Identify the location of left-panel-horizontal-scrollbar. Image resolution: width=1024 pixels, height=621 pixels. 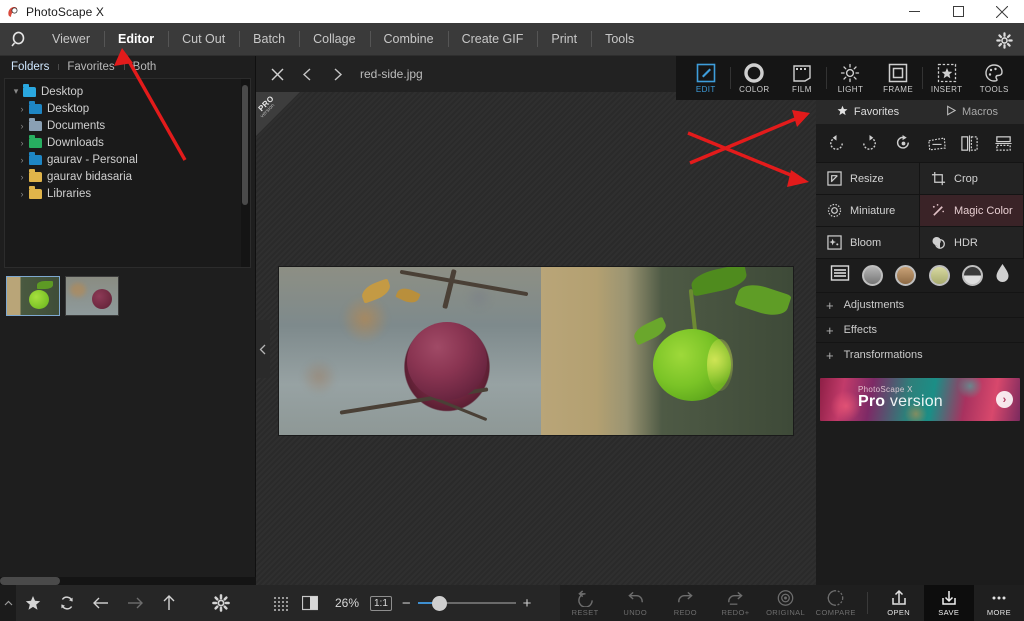
(128, 581).